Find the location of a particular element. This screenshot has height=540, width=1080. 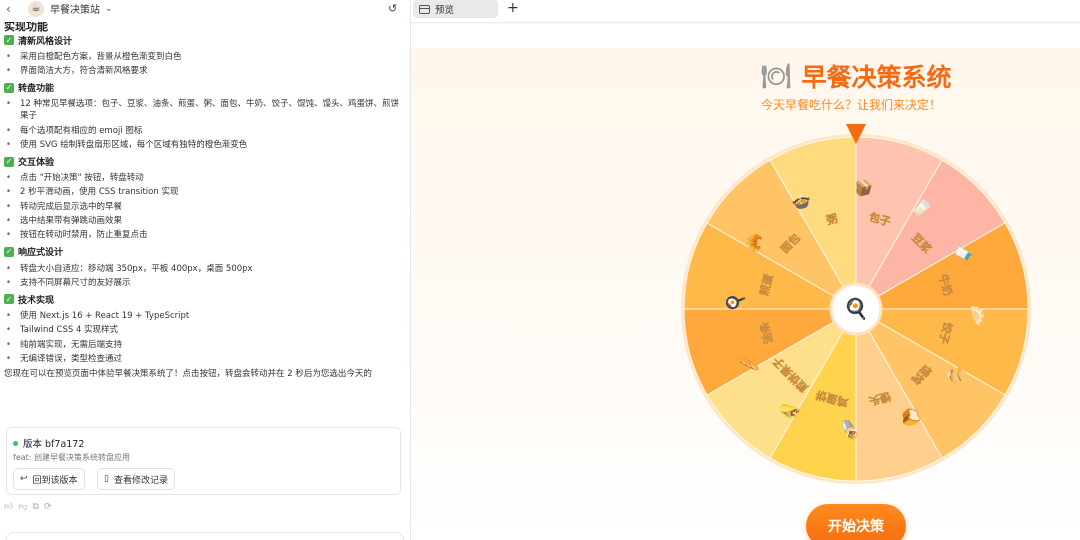

copy-icon: ⧉ is located at coordinates (36, 507).